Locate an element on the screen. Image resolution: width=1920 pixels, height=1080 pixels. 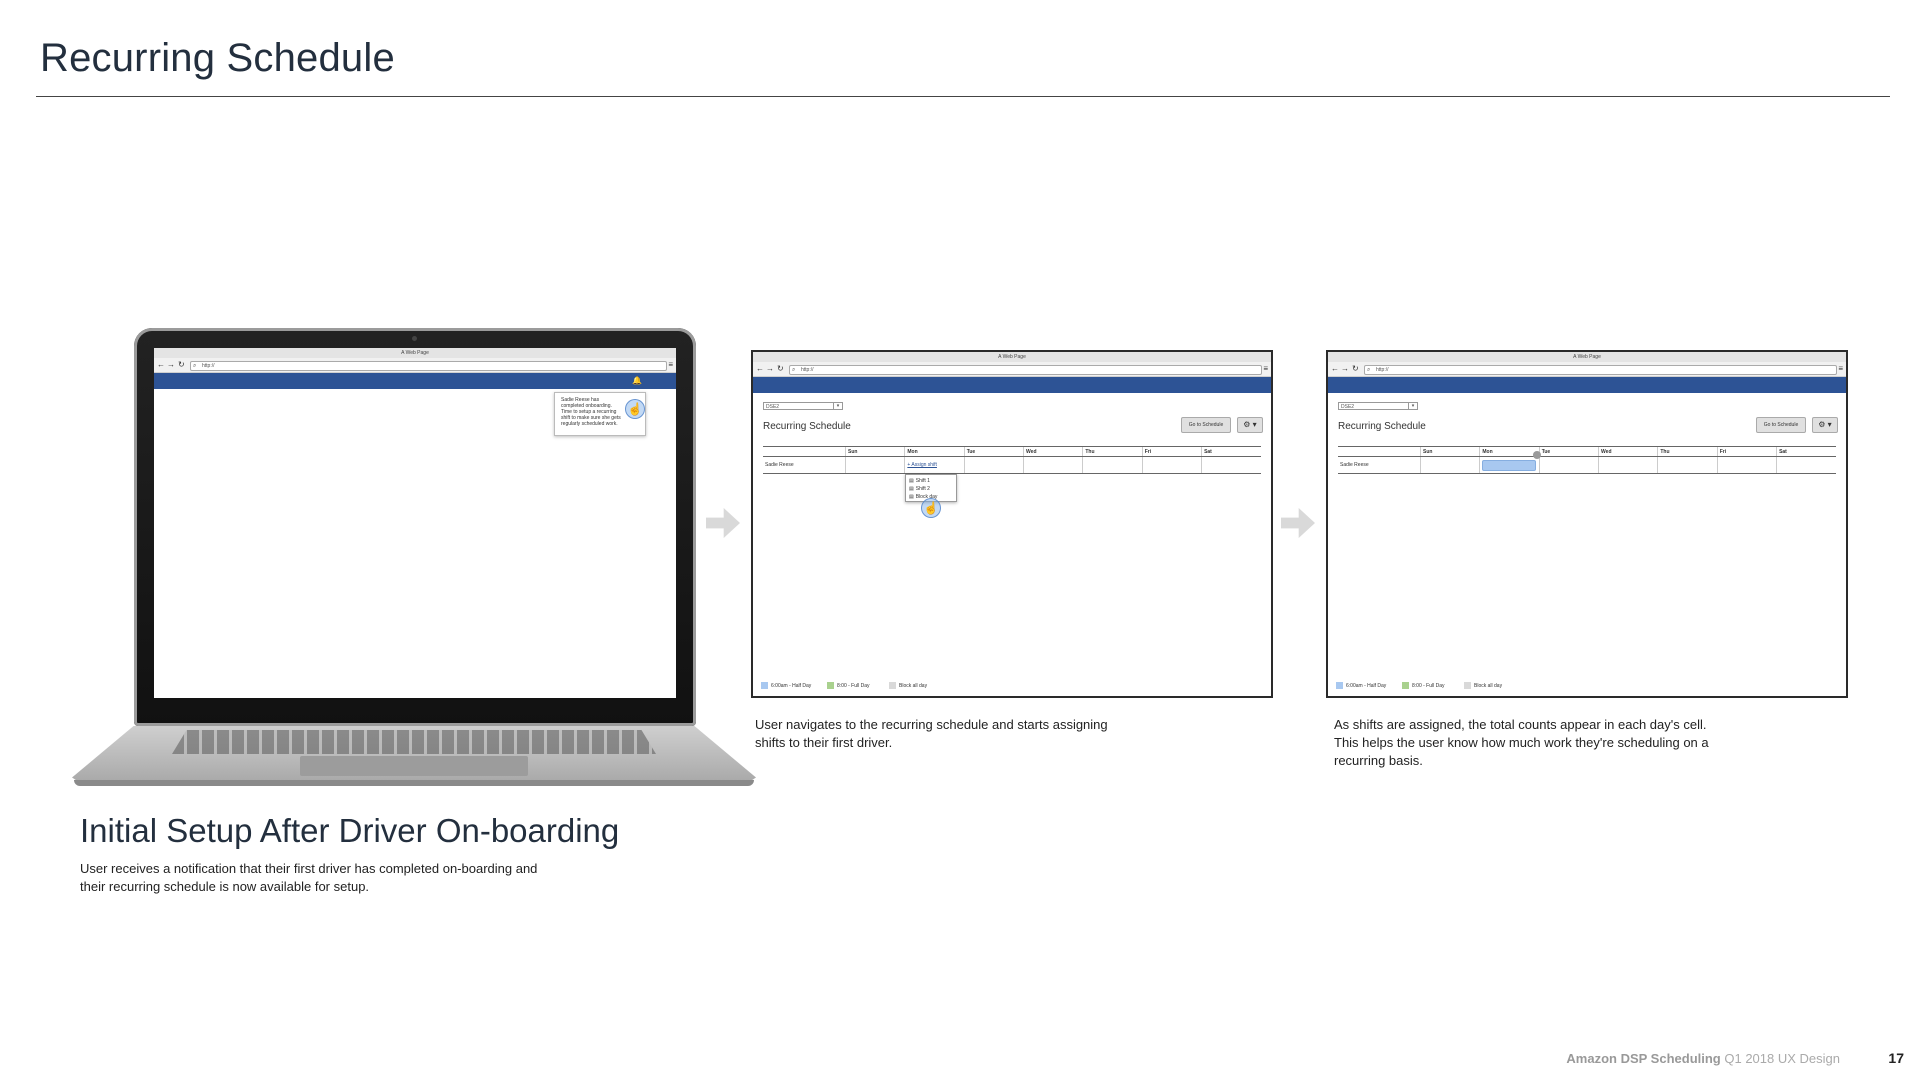
schedule-cell-mon: + Assign shift is located at coordinates (934, 465).